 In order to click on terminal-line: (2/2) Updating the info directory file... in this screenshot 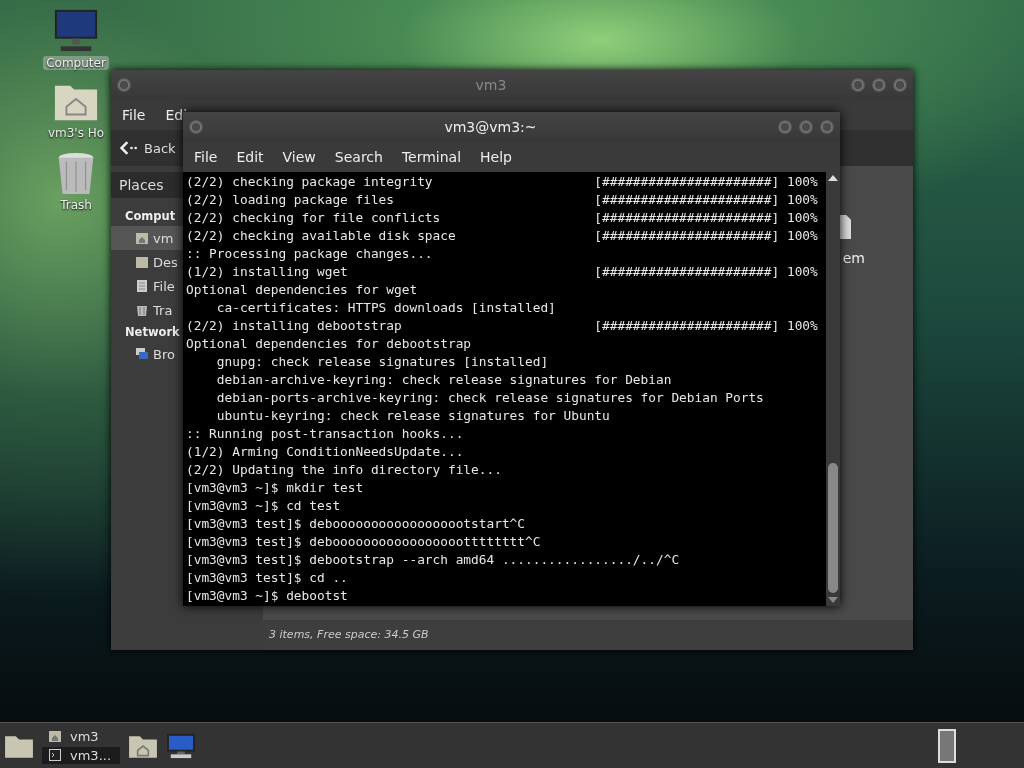, I will do `click(344, 470)`.